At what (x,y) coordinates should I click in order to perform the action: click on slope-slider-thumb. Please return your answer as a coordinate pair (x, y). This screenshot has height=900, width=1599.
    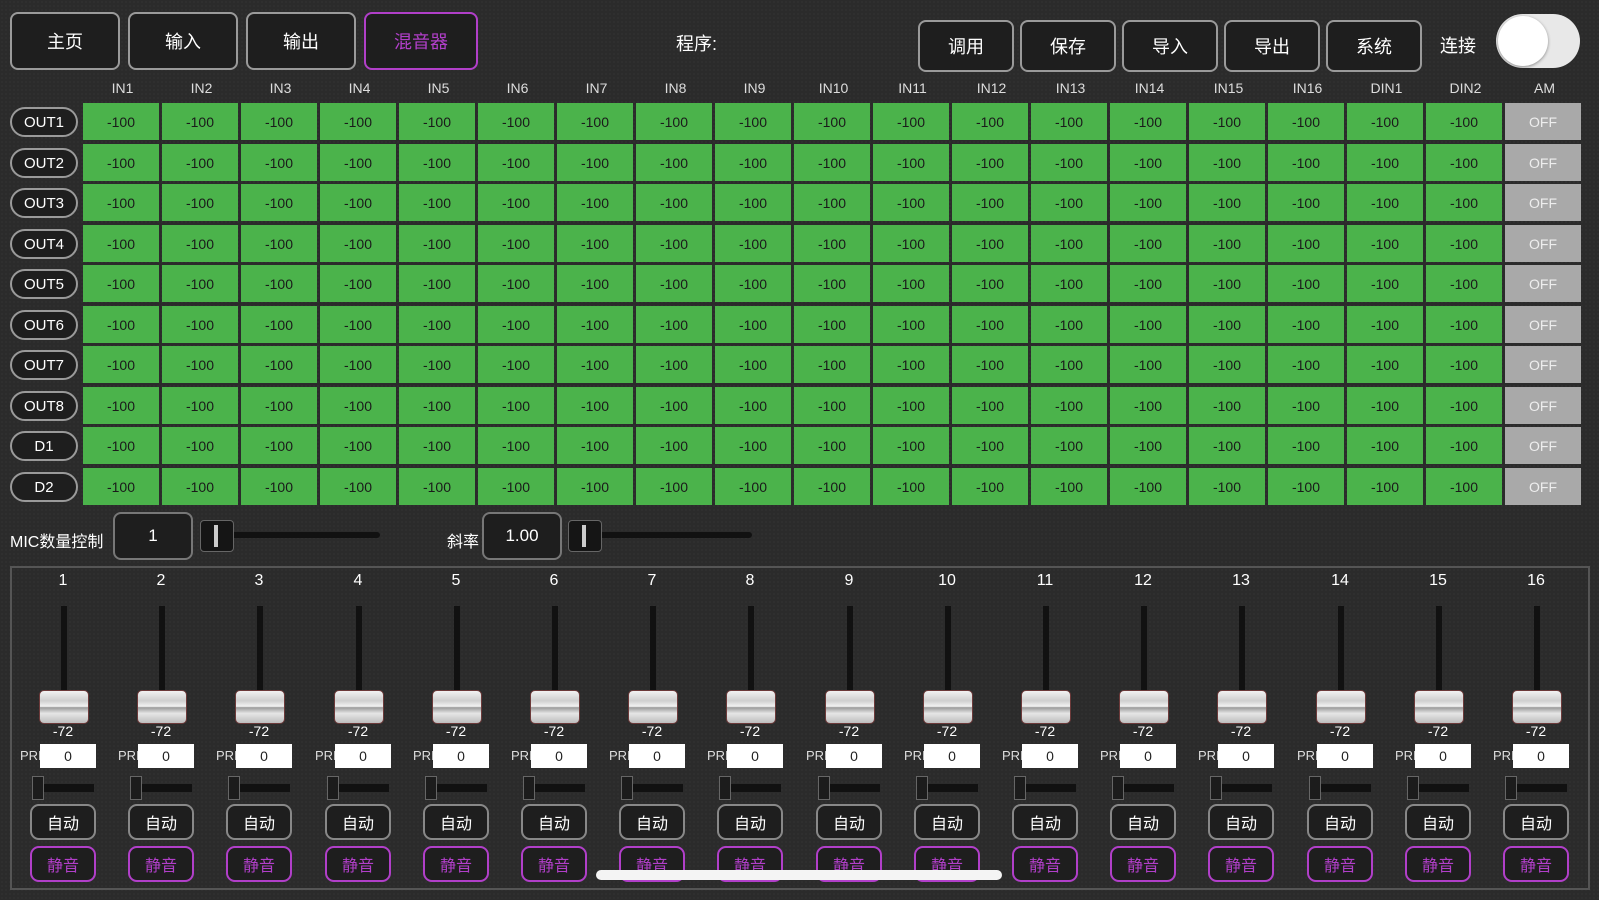
    Looking at the image, I should click on (585, 536).